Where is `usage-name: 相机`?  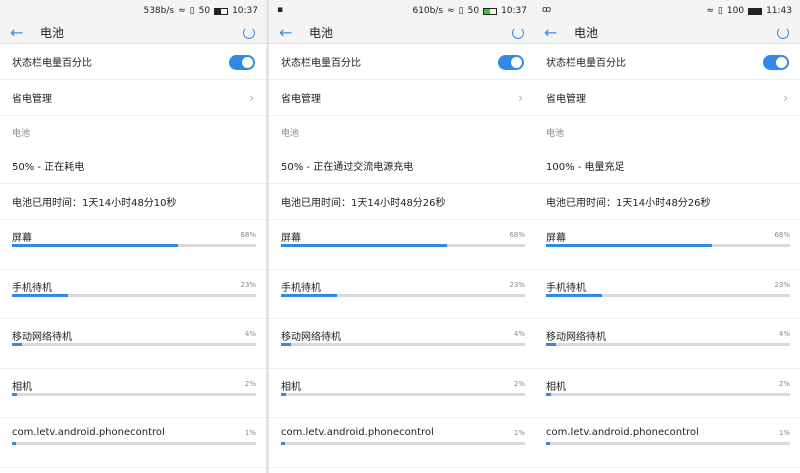 usage-name: 相机 is located at coordinates (556, 387).